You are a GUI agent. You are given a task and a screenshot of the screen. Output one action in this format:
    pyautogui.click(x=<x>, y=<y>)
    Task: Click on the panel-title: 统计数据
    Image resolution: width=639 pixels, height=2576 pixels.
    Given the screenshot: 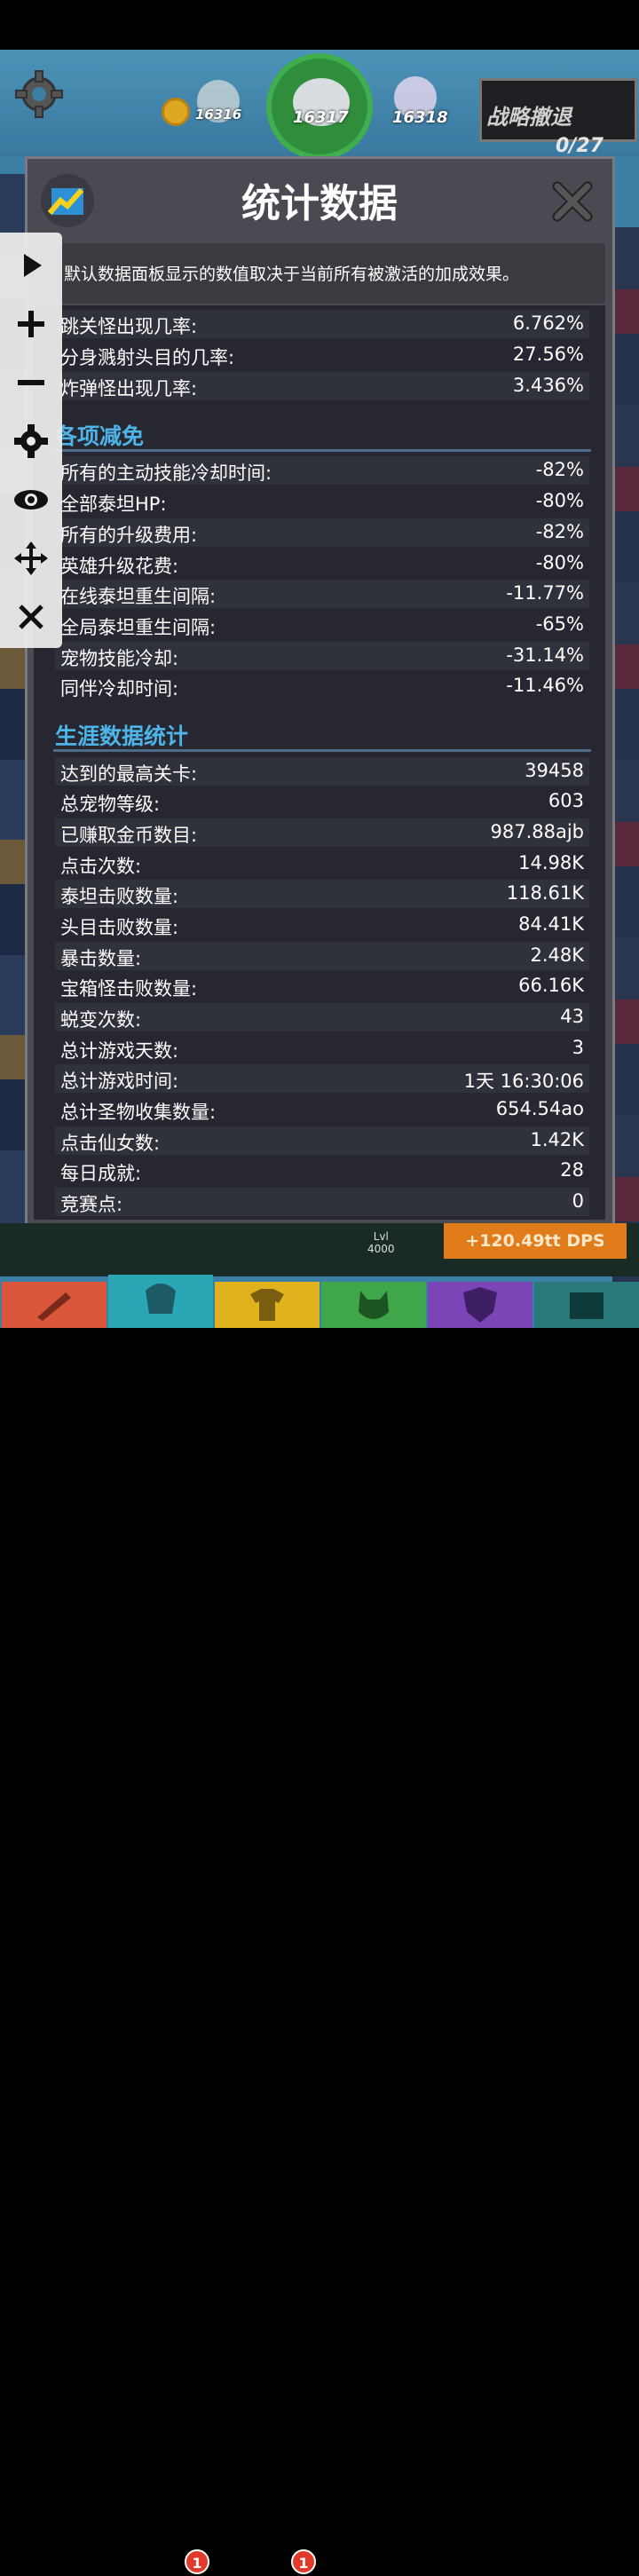 What is the action you would take?
    pyautogui.click(x=319, y=203)
    